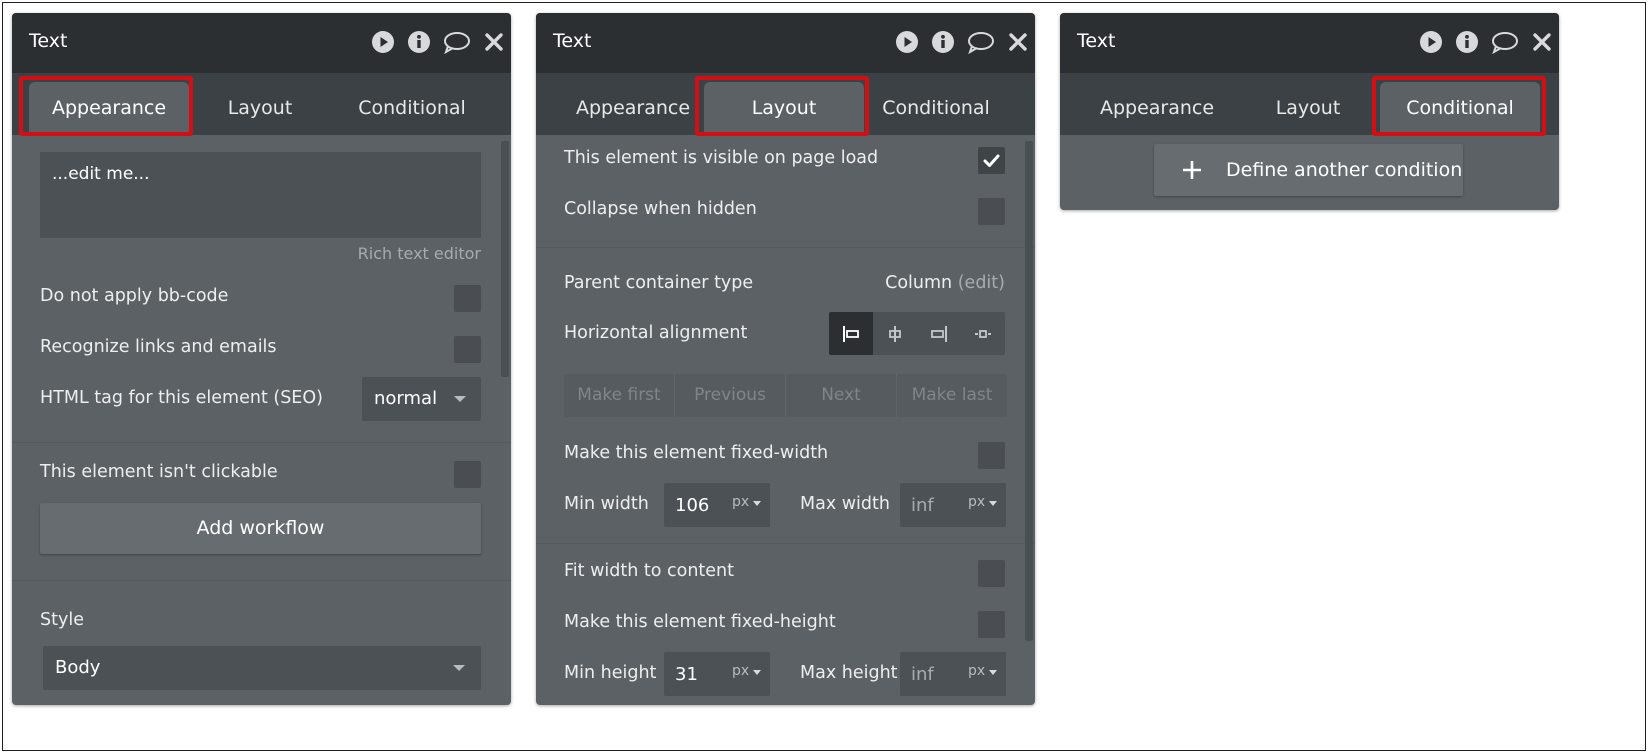 Image resolution: width=1650 pixels, height=755 pixels. Describe the element at coordinates (991, 455) in the screenshot. I see `fixed-width-checkbox` at that location.